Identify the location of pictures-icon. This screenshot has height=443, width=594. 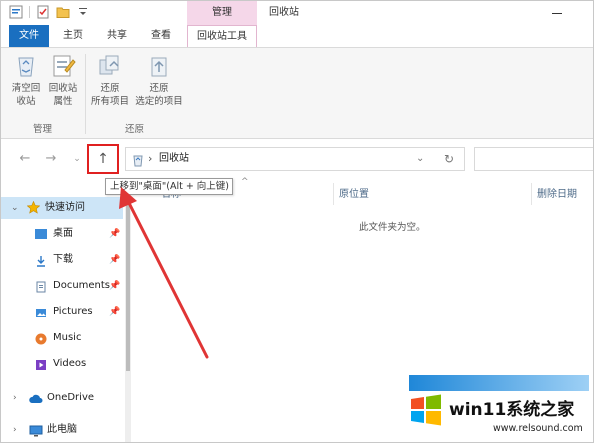
(41, 312).